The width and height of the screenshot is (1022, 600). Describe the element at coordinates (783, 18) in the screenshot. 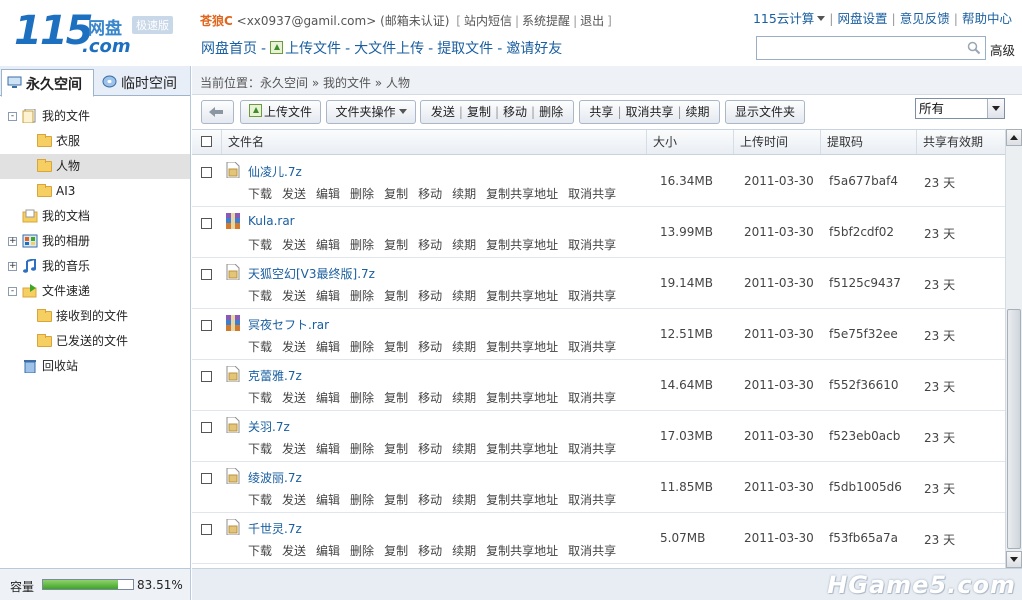

I see `cloud-menu: 115云计算` at that location.